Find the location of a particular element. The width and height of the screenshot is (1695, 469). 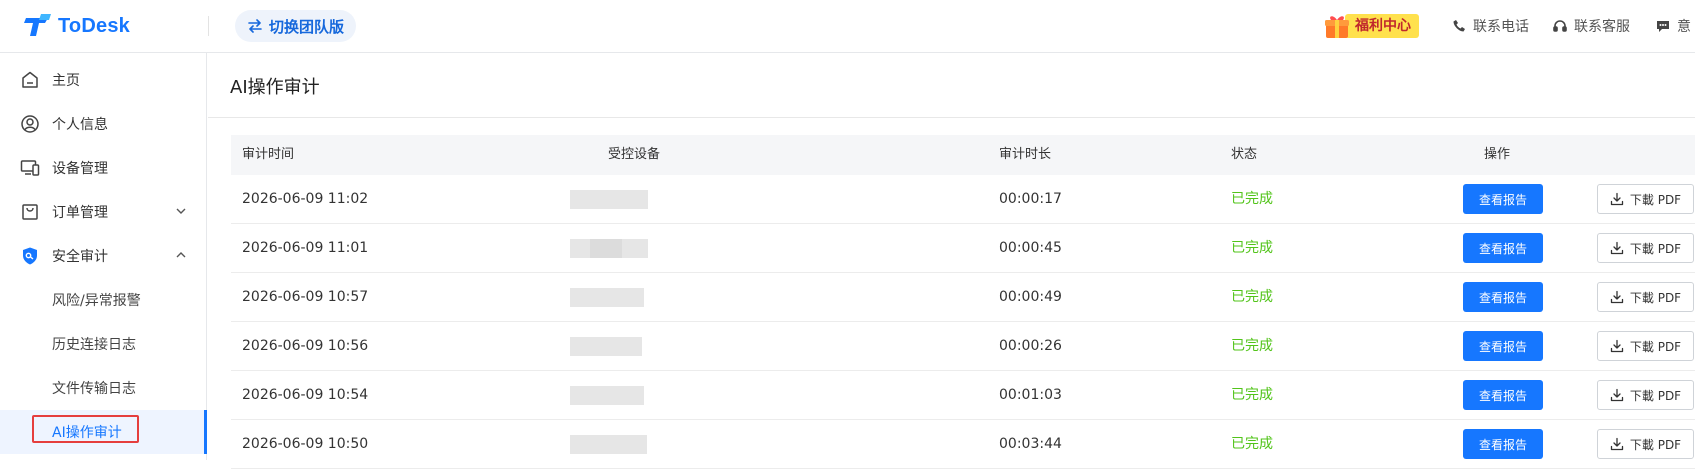

app-logo: ToDesk is located at coordinates (77, 26).